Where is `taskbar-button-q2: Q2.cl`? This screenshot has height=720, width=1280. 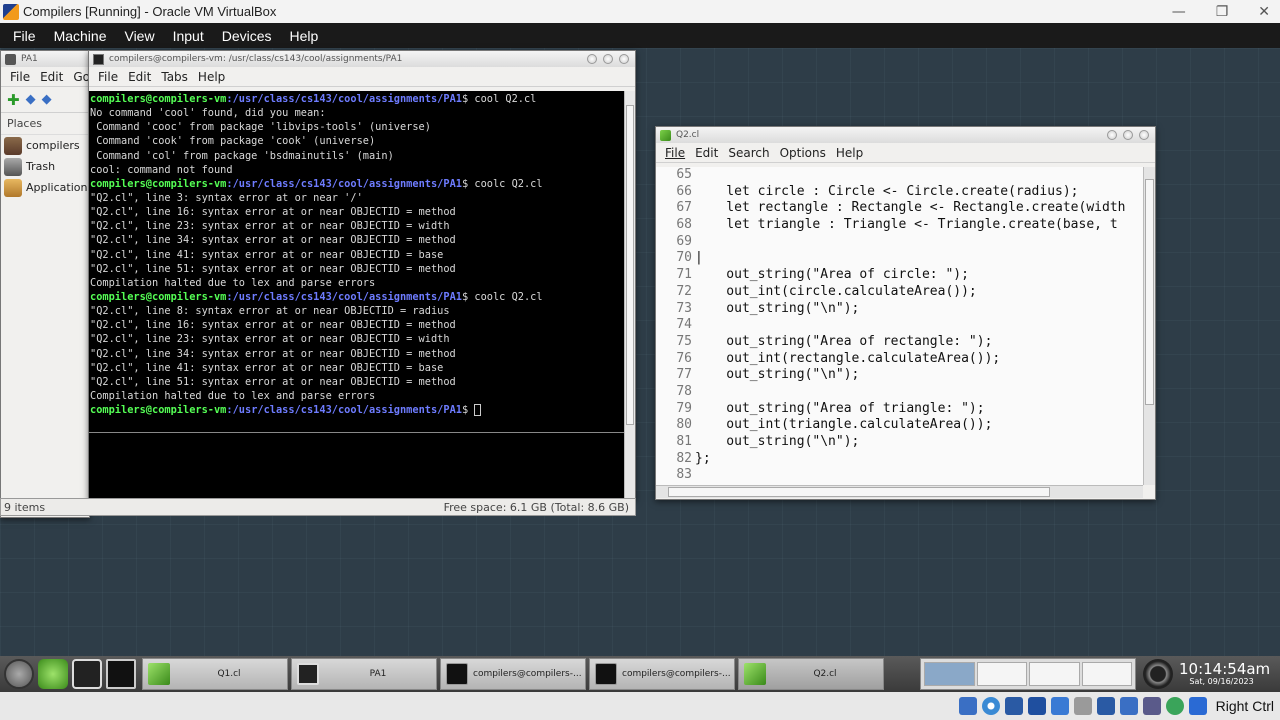 taskbar-button-q2: Q2.cl is located at coordinates (811, 674).